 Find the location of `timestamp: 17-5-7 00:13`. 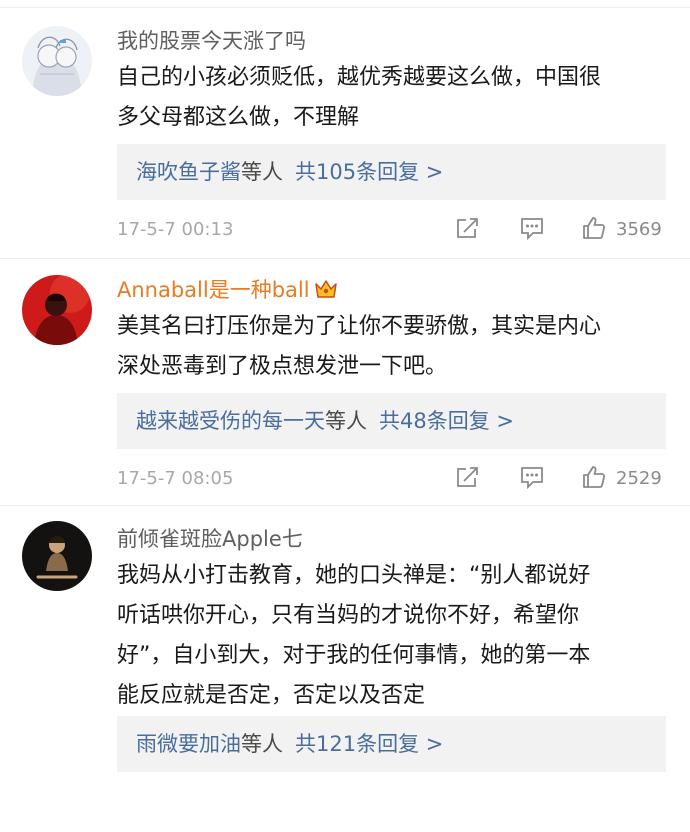

timestamp: 17-5-7 00:13 is located at coordinates (175, 229).